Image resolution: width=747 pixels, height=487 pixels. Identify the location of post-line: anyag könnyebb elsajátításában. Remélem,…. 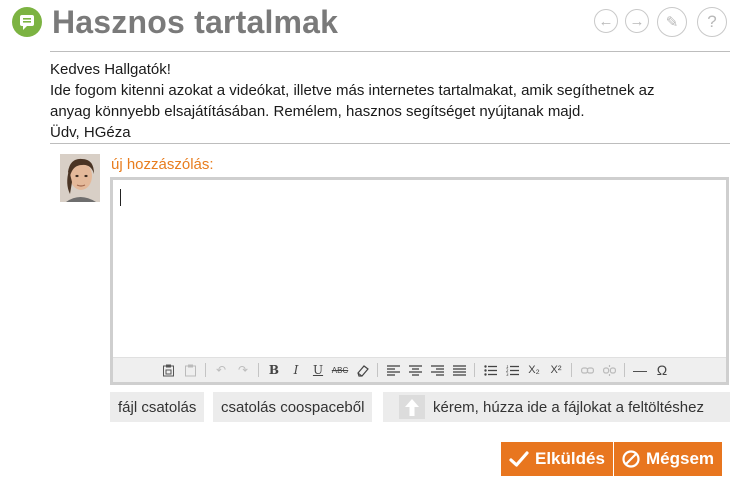
(317, 111).